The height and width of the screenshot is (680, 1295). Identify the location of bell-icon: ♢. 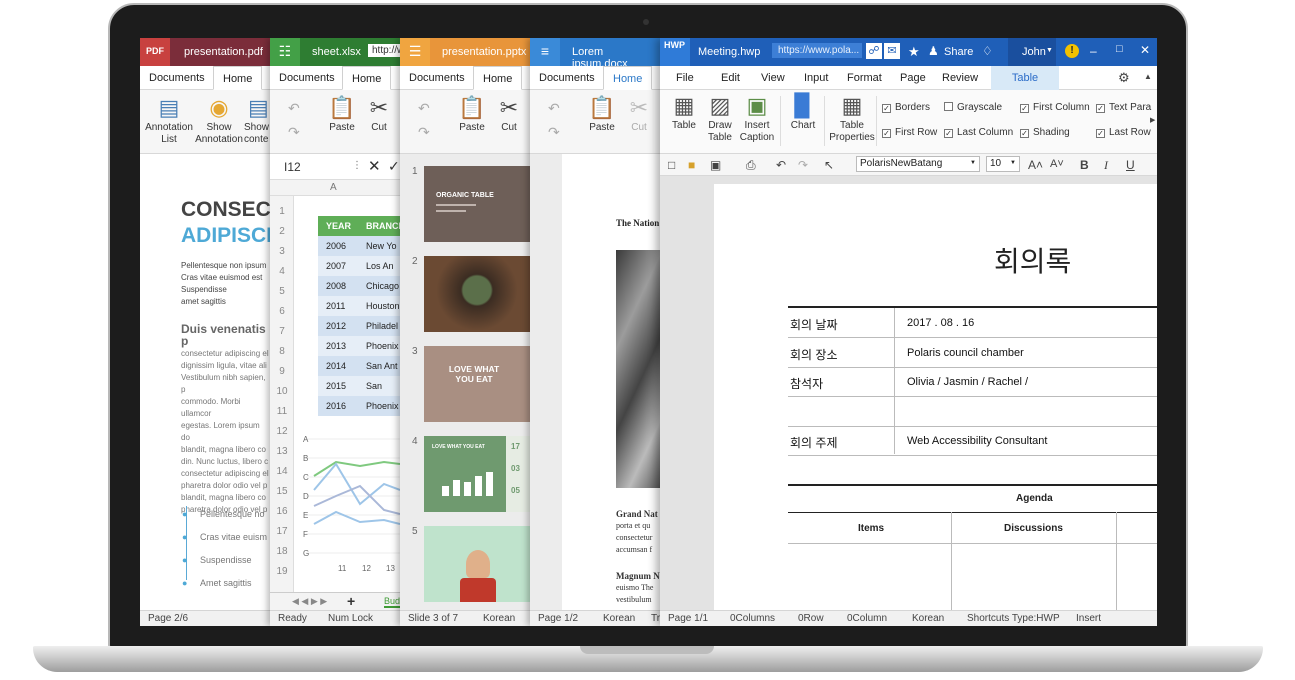
(987, 51).